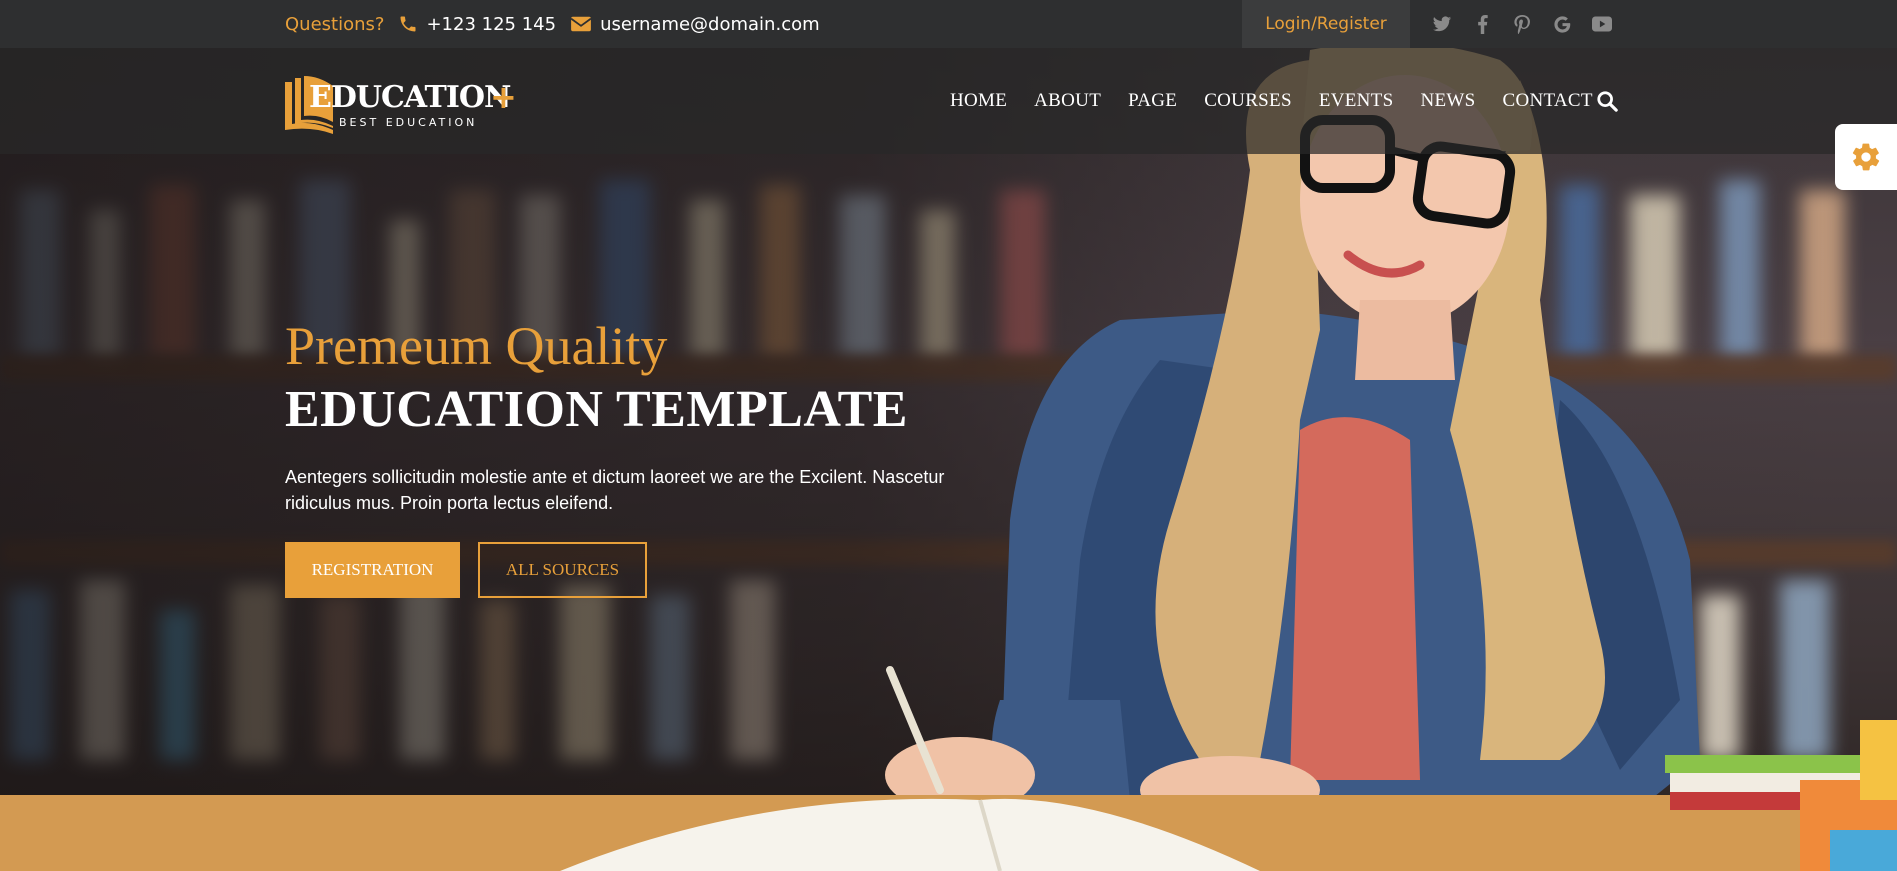 The height and width of the screenshot is (871, 1897). What do you see at coordinates (1067, 101) in the screenshot?
I see `nav-about: ABOUT` at bounding box center [1067, 101].